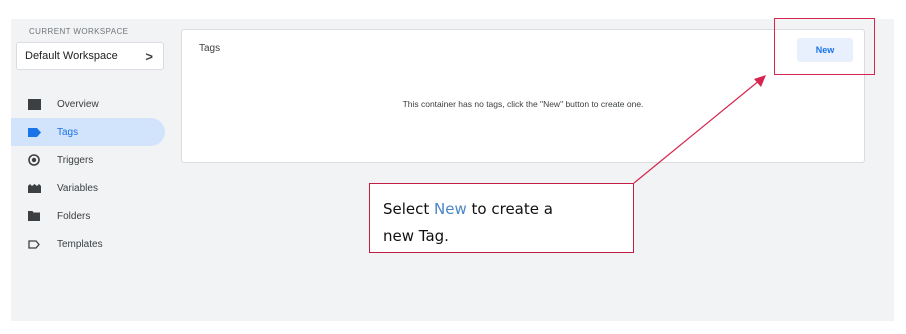  What do you see at coordinates (34, 188) in the screenshot?
I see `variables-icon` at bounding box center [34, 188].